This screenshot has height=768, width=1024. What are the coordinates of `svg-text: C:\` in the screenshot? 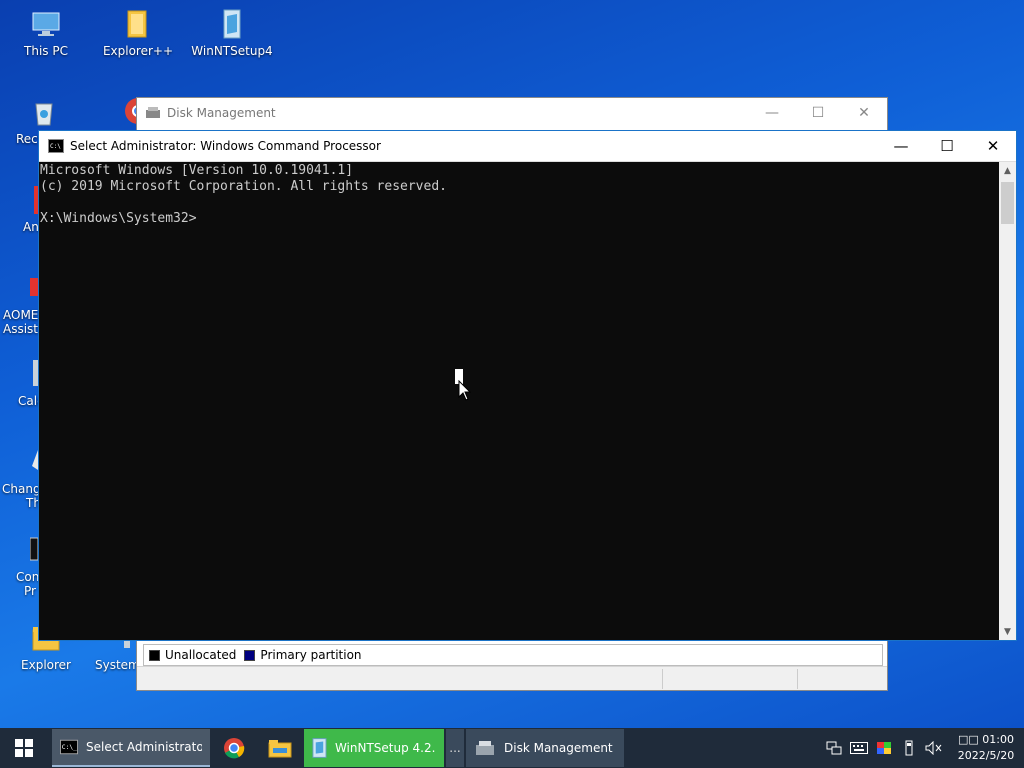 It's located at (55, 146).